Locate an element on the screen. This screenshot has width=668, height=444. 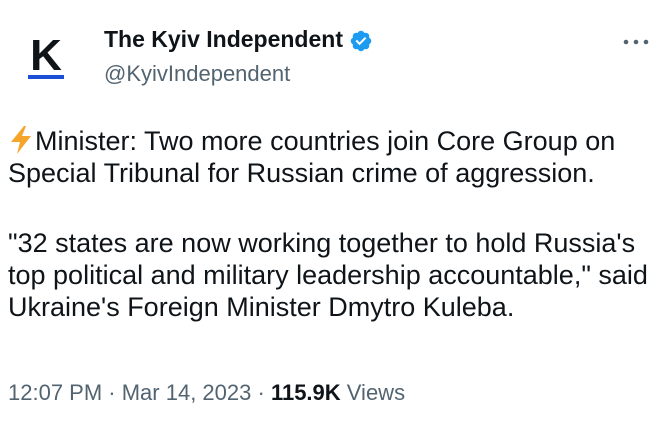
author-display-name: The Kyiv Independent is located at coordinates (223, 39).